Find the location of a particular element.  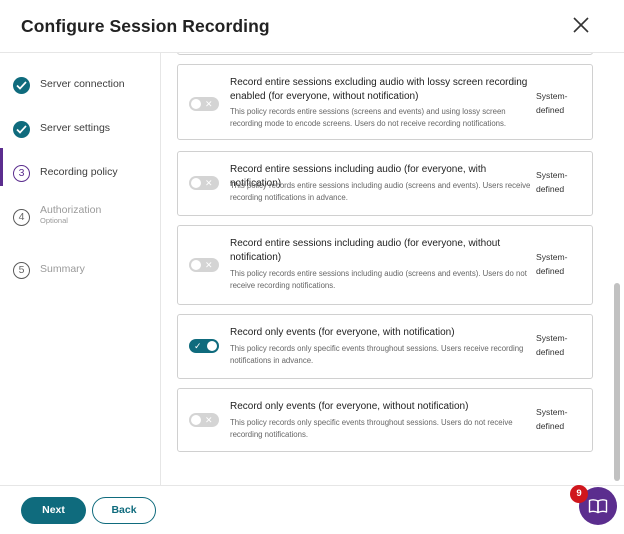

scrollbar-thumb is located at coordinates (617, 382).